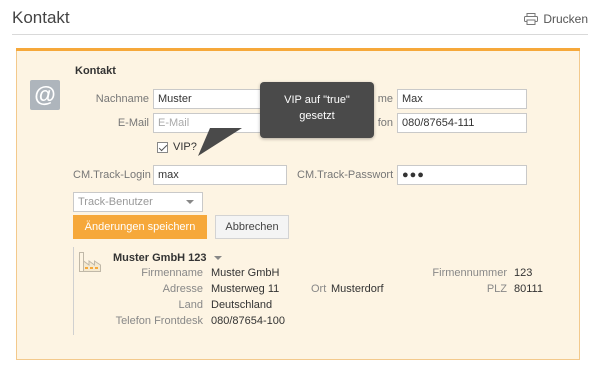 Image resolution: width=600 pixels, height=366 pixels. I want to click on print-button: Drucken, so click(556, 19).